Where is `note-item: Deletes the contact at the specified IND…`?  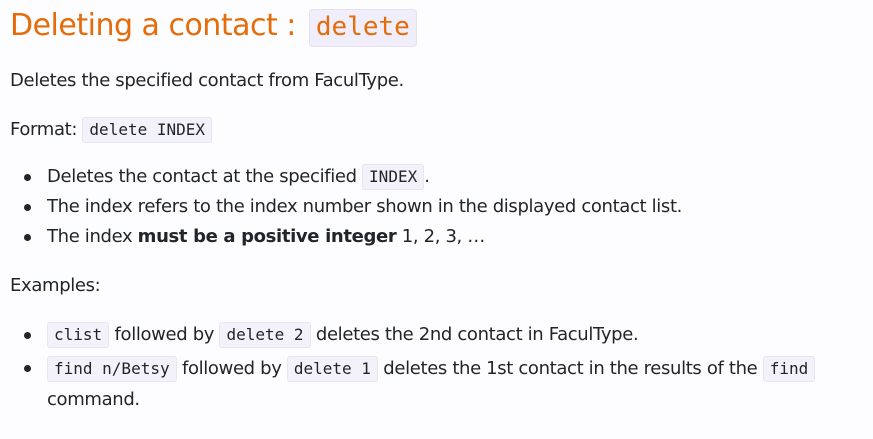 note-item: Deletes the contact at the specified IND… is located at coordinates (447, 177).